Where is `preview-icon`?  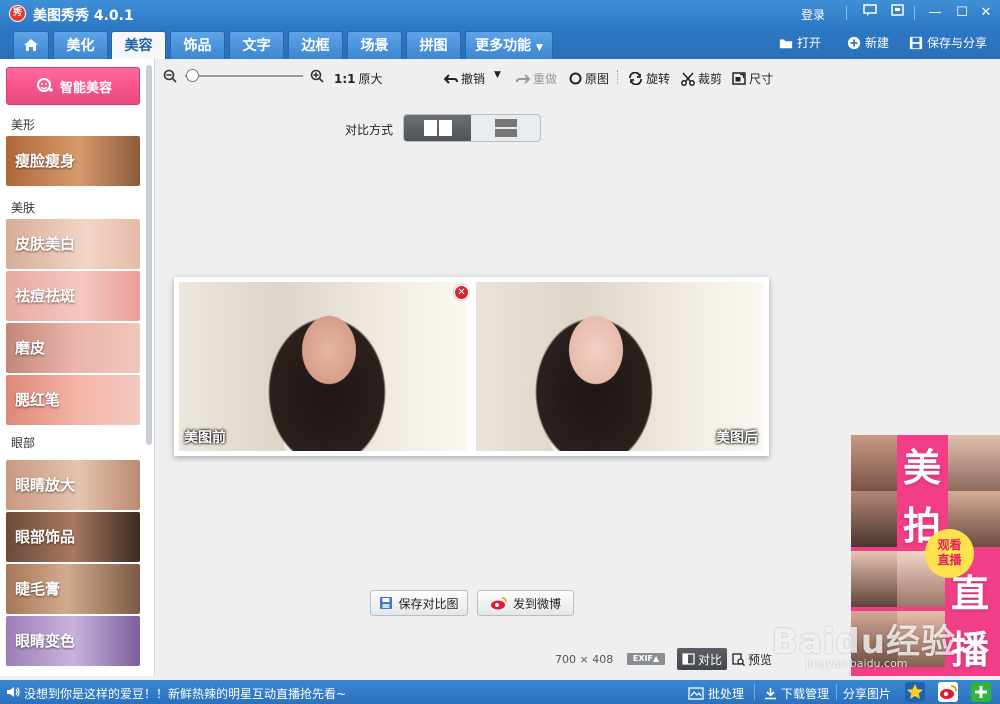
preview-icon is located at coordinates (738, 659).